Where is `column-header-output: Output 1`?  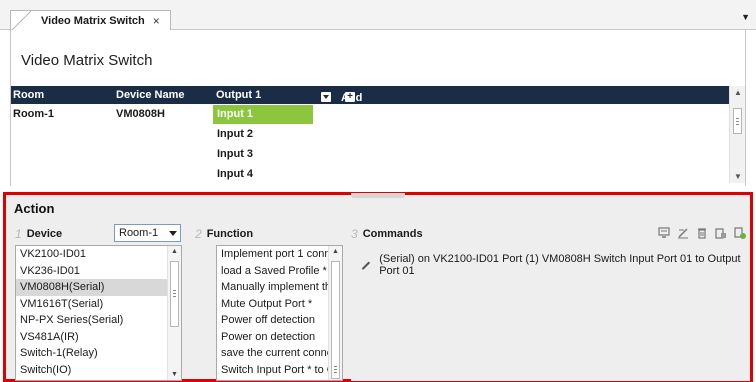
column-header-output: Output 1 is located at coordinates (238, 95).